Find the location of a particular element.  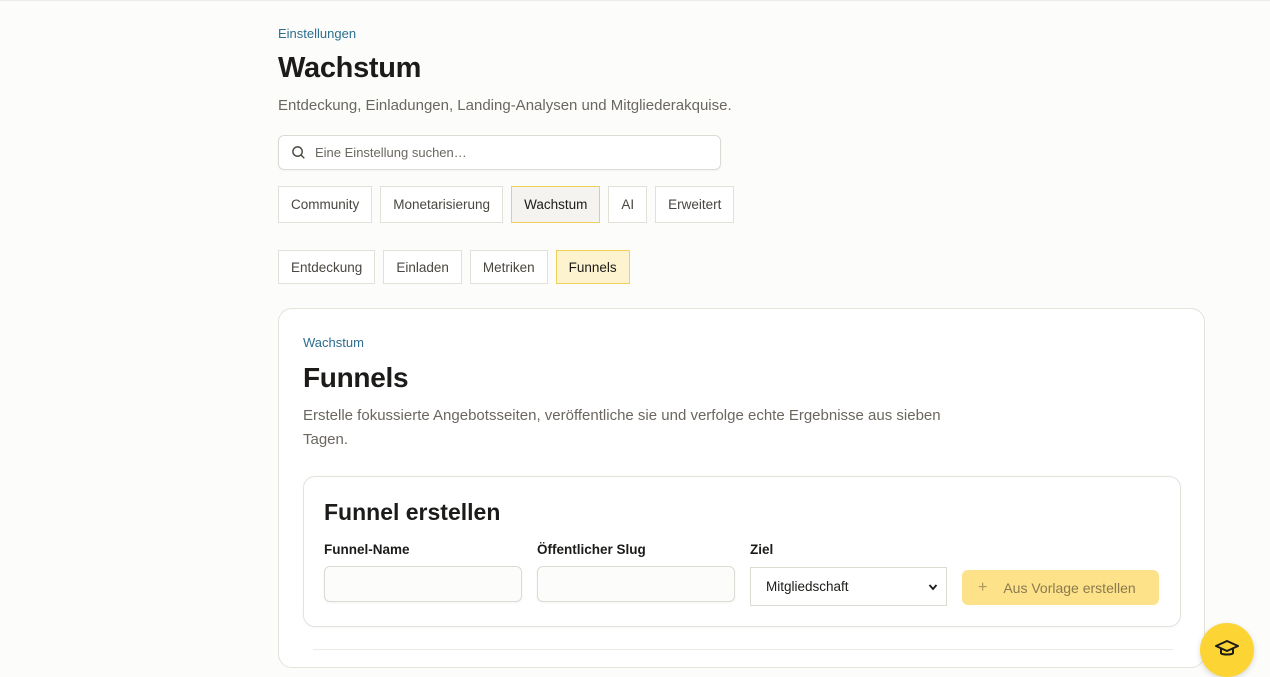

subtab-entdeckung: Entdeckung is located at coordinates (327, 267).